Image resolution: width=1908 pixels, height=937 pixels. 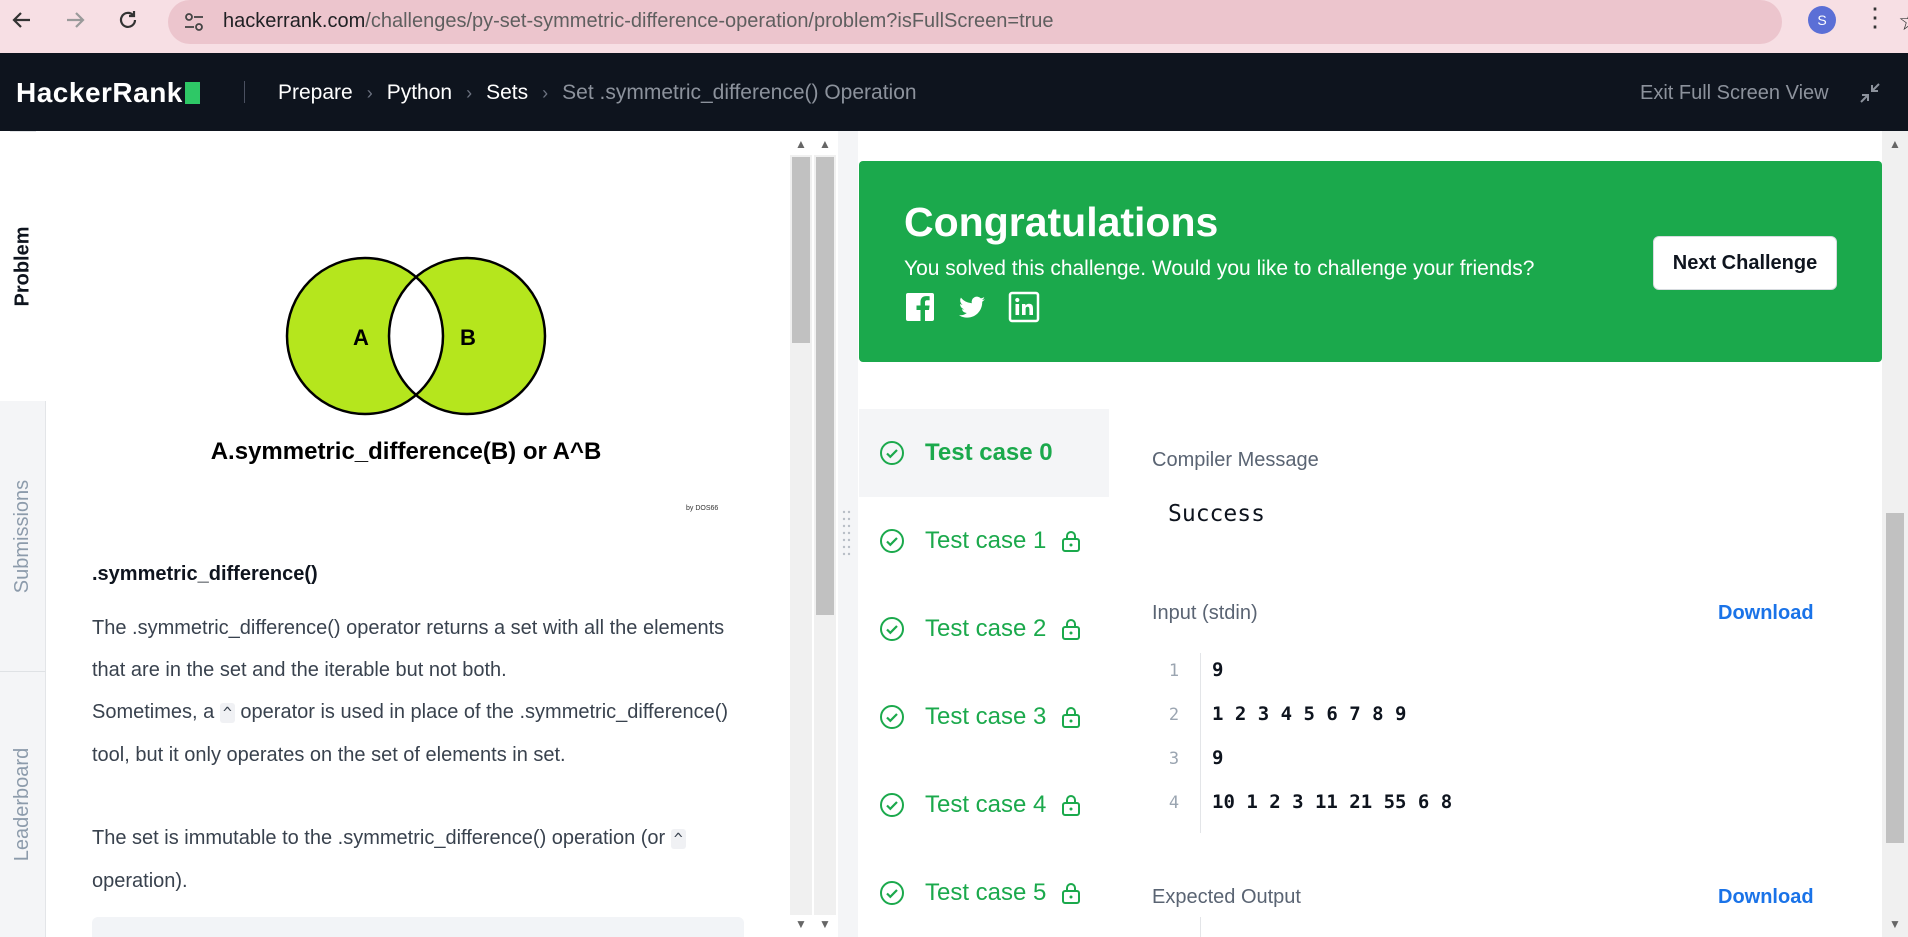 What do you see at coordinates (1870, 93) in the screenshot?
I see `collapse-icon` at bounding box center [1870, 93].